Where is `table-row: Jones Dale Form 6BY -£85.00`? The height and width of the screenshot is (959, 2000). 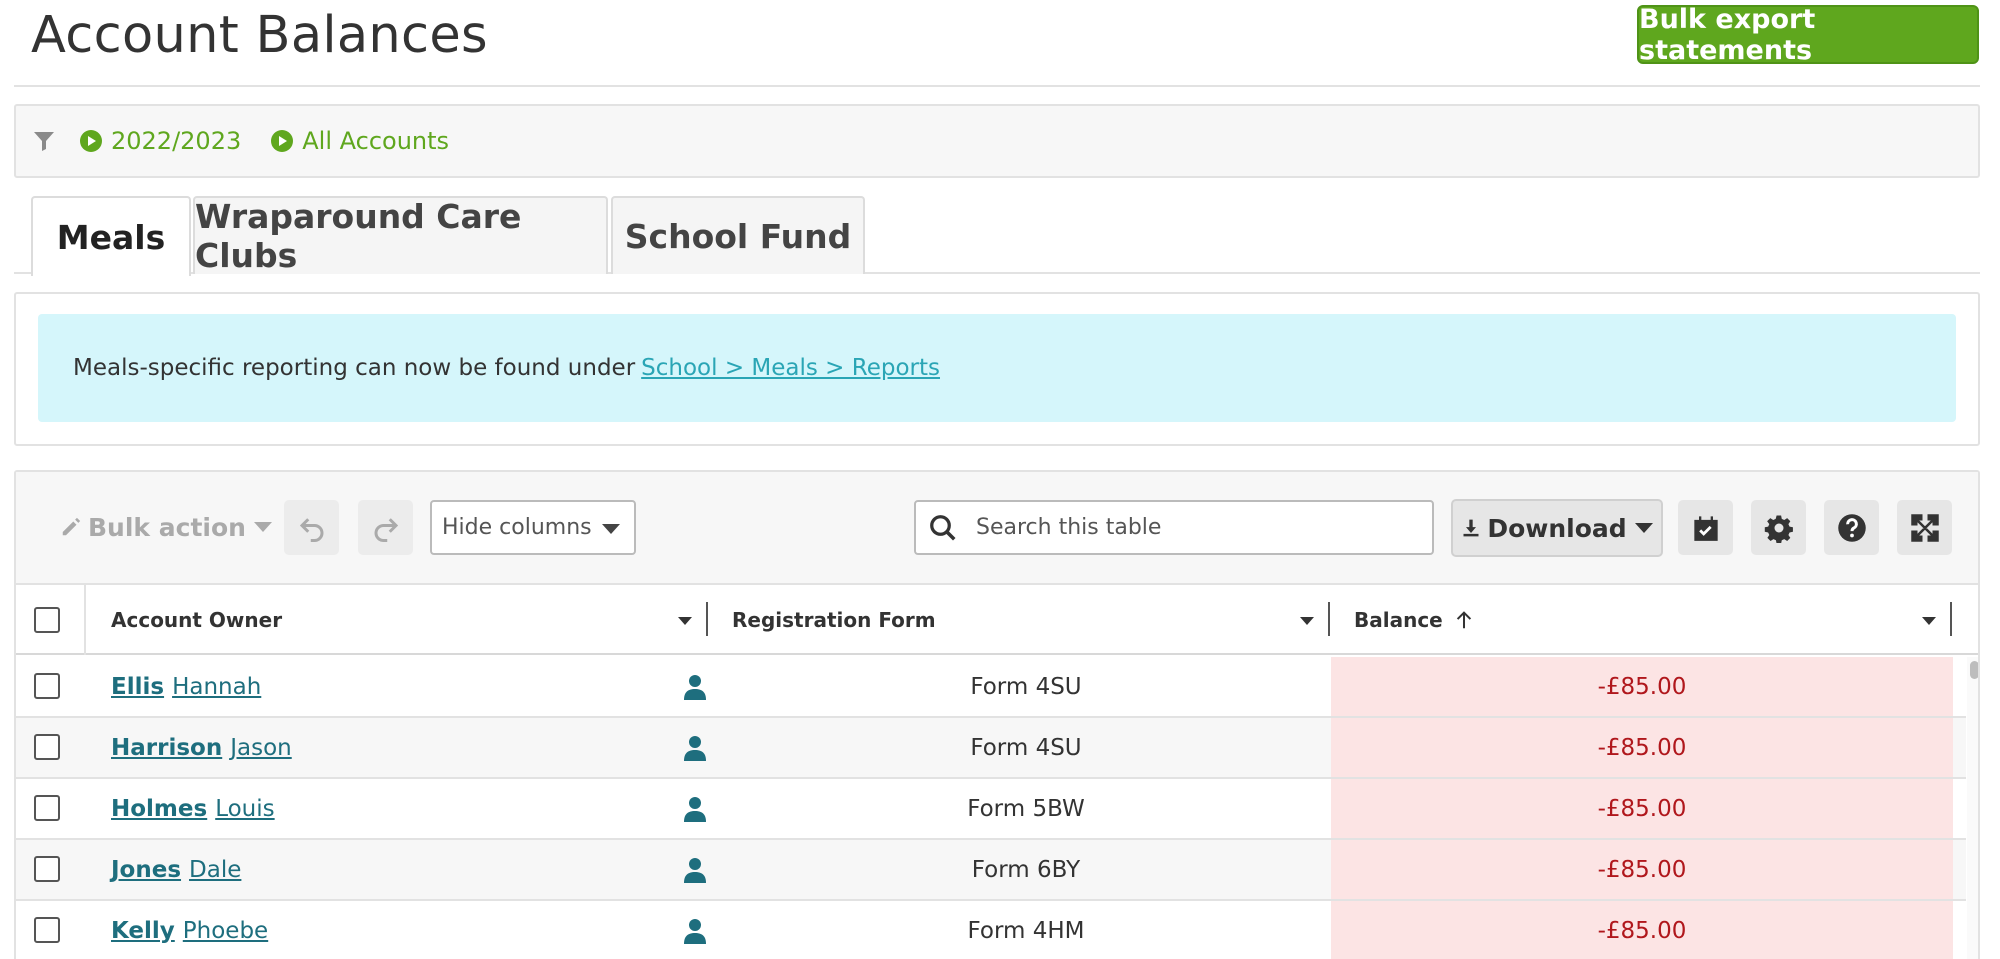 table-row: Jones Dale Form 6BY -£85.00 is located at coordinates (991, 870).